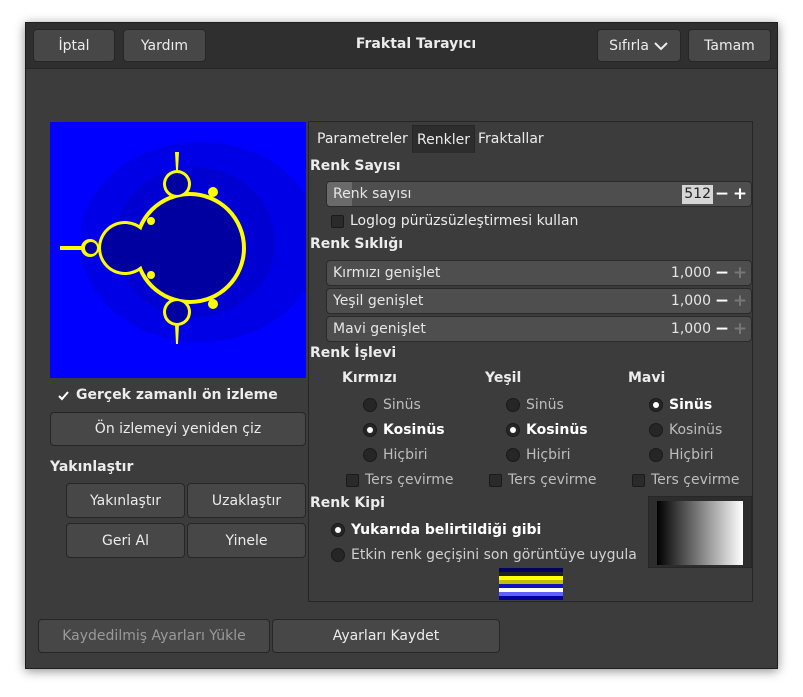  Describe the element at coordinates (372, 194) in the screenshot. I see `color-count-label: Renk sayısı` at that location.